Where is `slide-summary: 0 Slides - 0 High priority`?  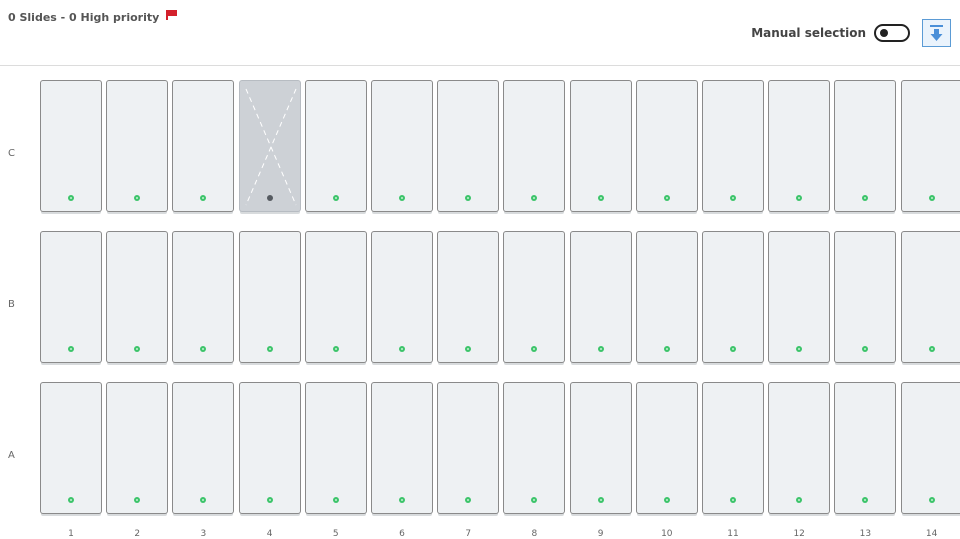
slide-summary: 0 Slides - 0 High priority is located at coordinates (92, 16).